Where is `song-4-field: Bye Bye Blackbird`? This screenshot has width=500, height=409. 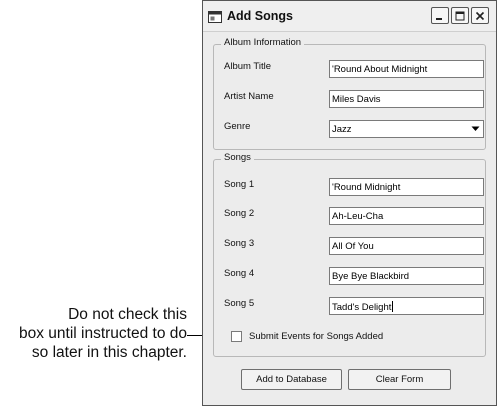
song-4-field: Bye Bye Blackbird is located at coordinates (406, 276).